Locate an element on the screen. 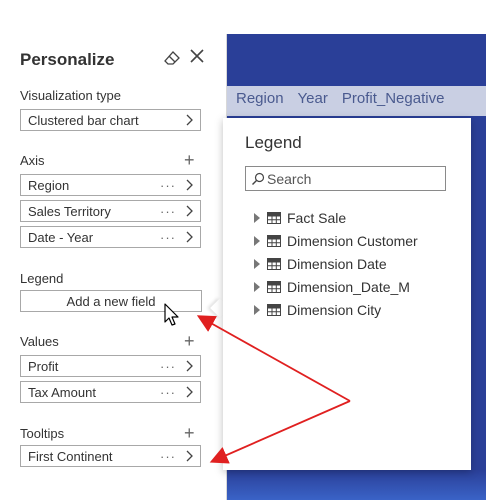 Image resolution: width=486 pixels, height=500 pixels. values-field-profit: Profit ··· is located at coordinates (110, 366).